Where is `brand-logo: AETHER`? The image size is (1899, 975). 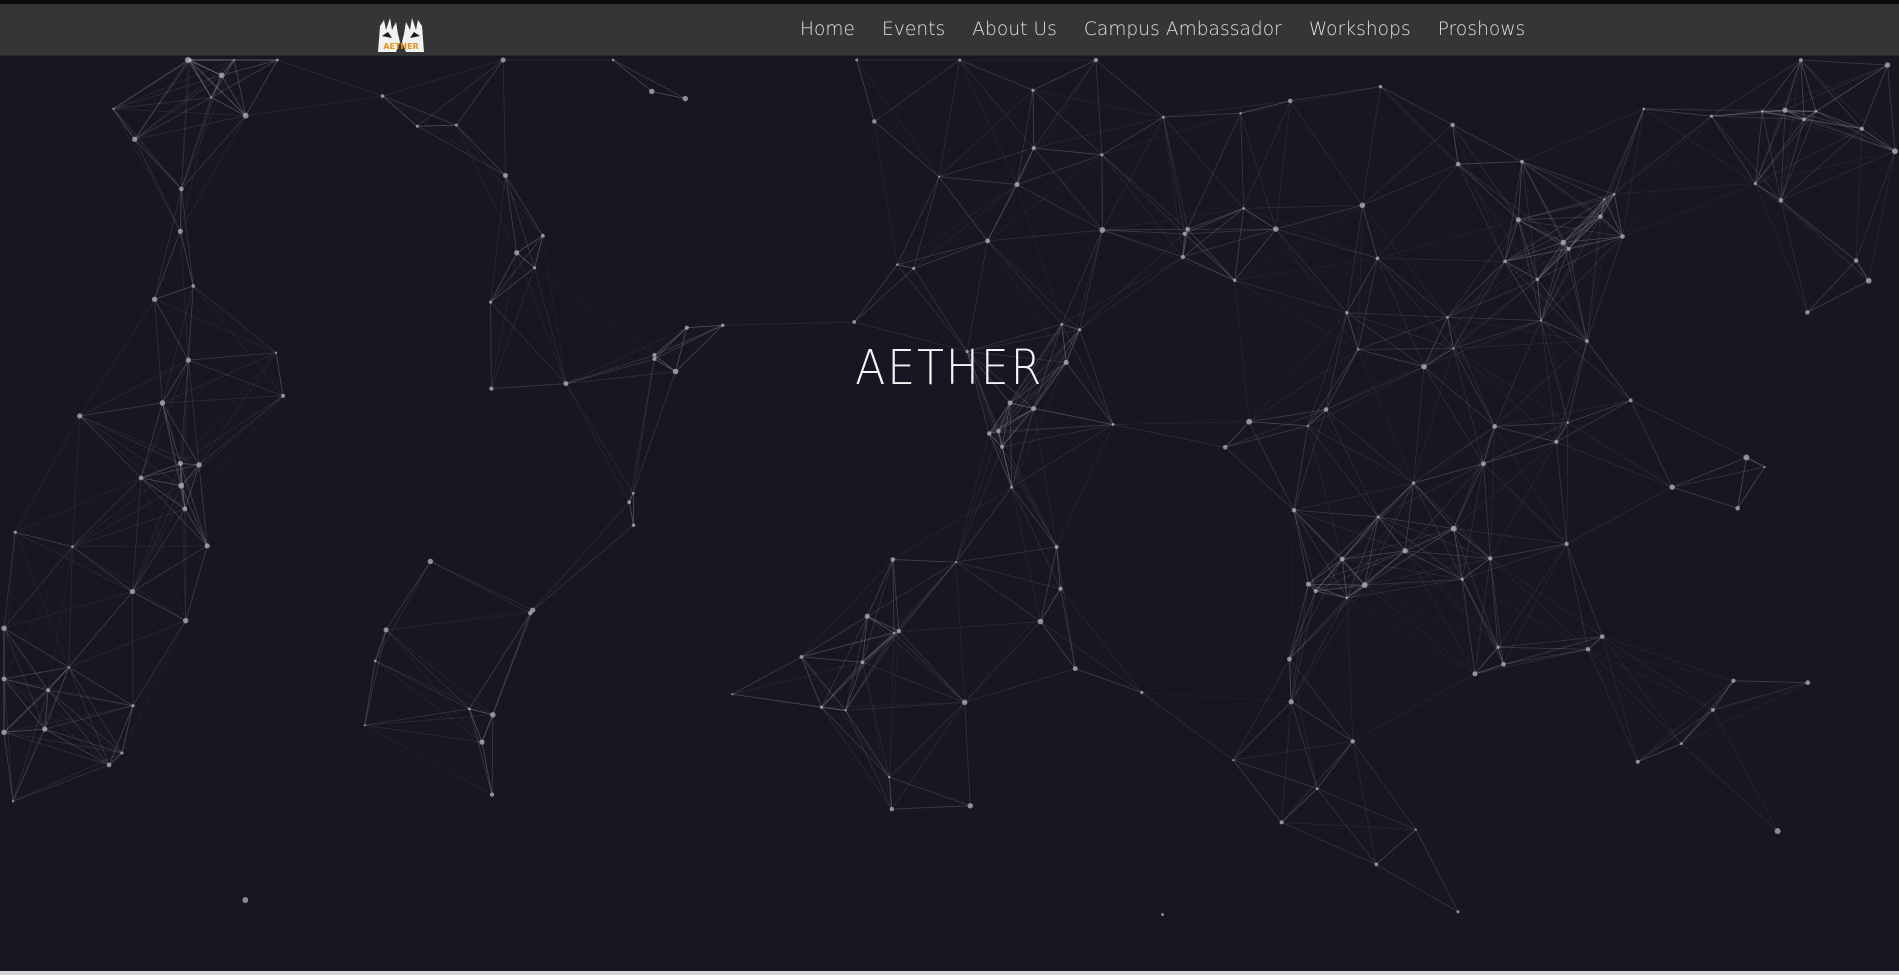
brand-logo: AETHER is located at coordinates (401, 36).